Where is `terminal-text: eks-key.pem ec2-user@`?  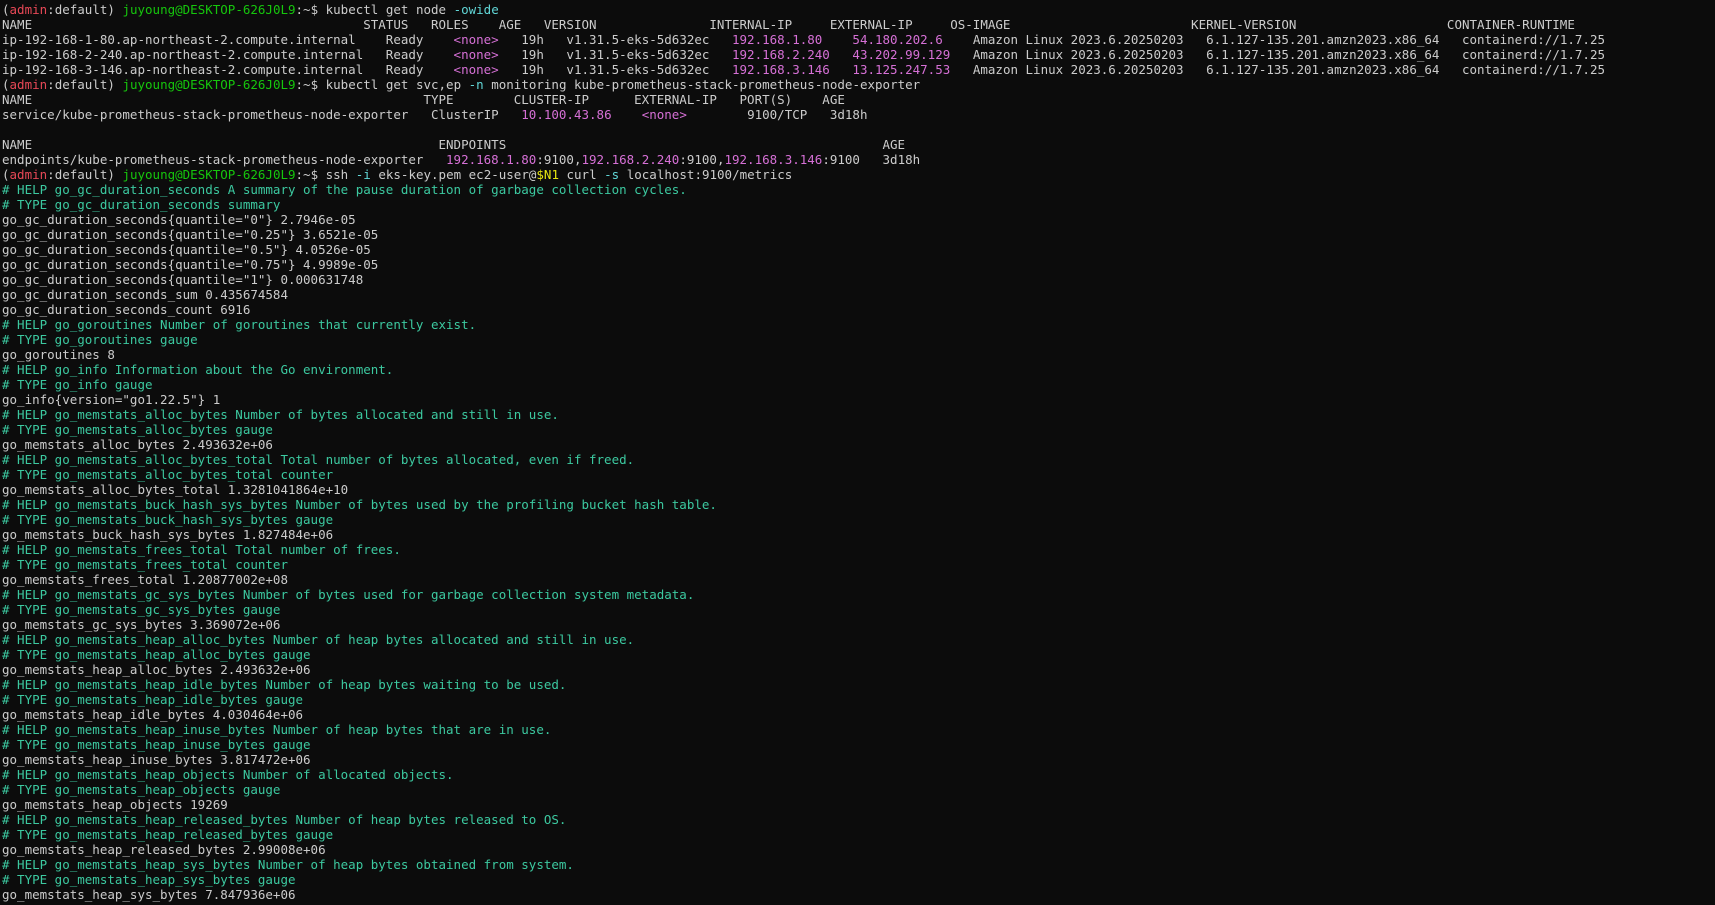 terminal-text: eks-key.pem ec2-user@ is located at coordinates (453, 174).